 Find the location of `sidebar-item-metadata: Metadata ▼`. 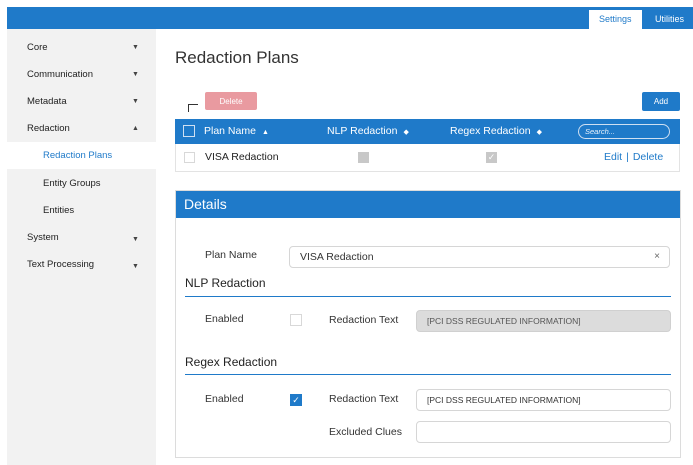

sidebar-item-metadata: Metadata ▼ is located at coordinates (81, 101).